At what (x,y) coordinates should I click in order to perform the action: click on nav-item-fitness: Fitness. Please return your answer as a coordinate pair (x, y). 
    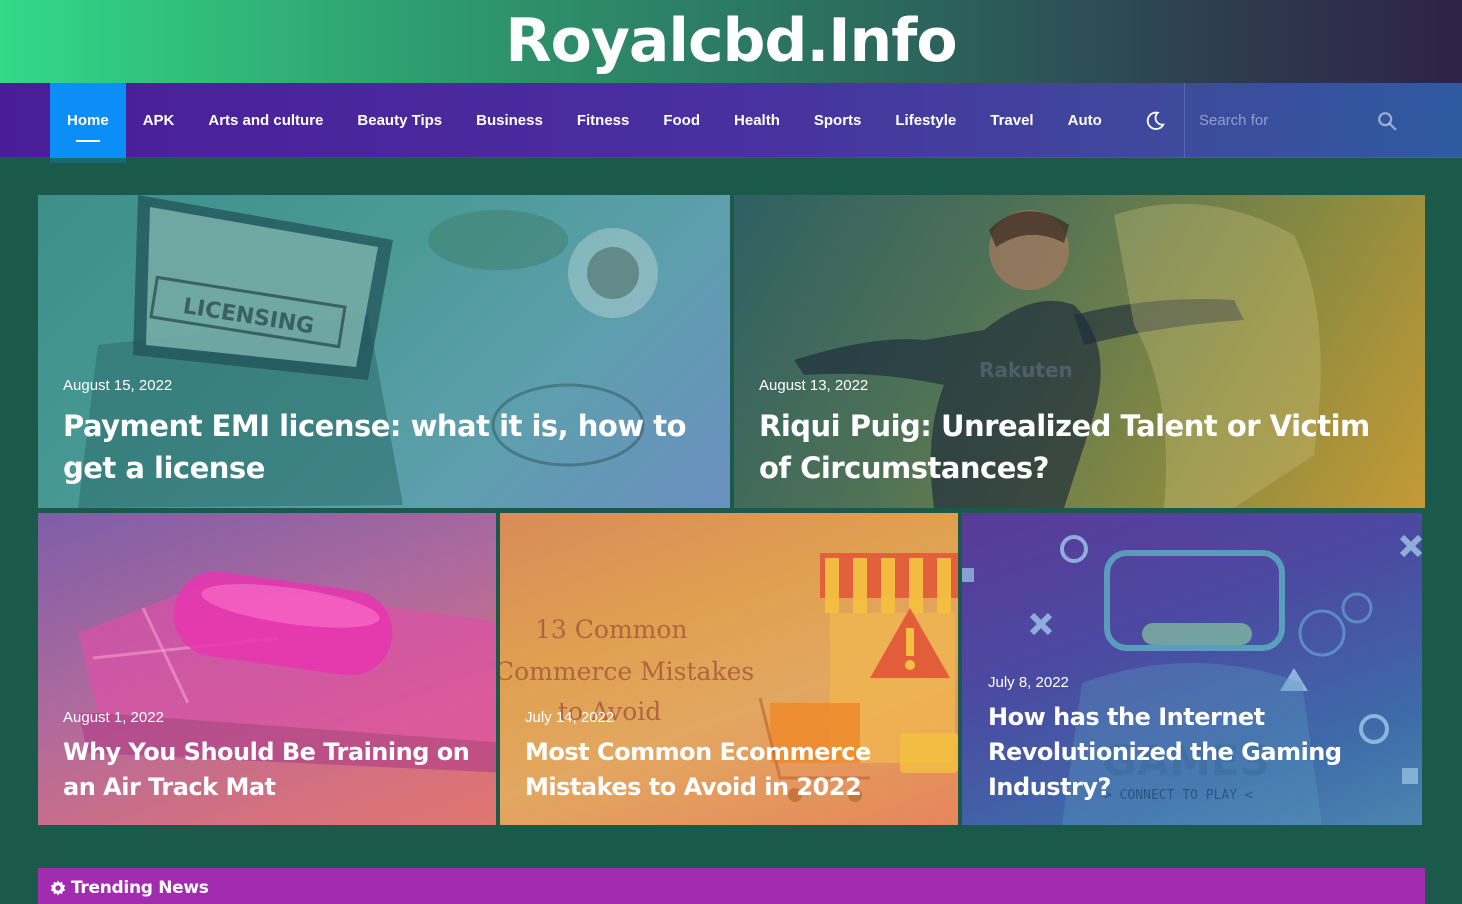
    Looking at the image, I should click on (603, 120).